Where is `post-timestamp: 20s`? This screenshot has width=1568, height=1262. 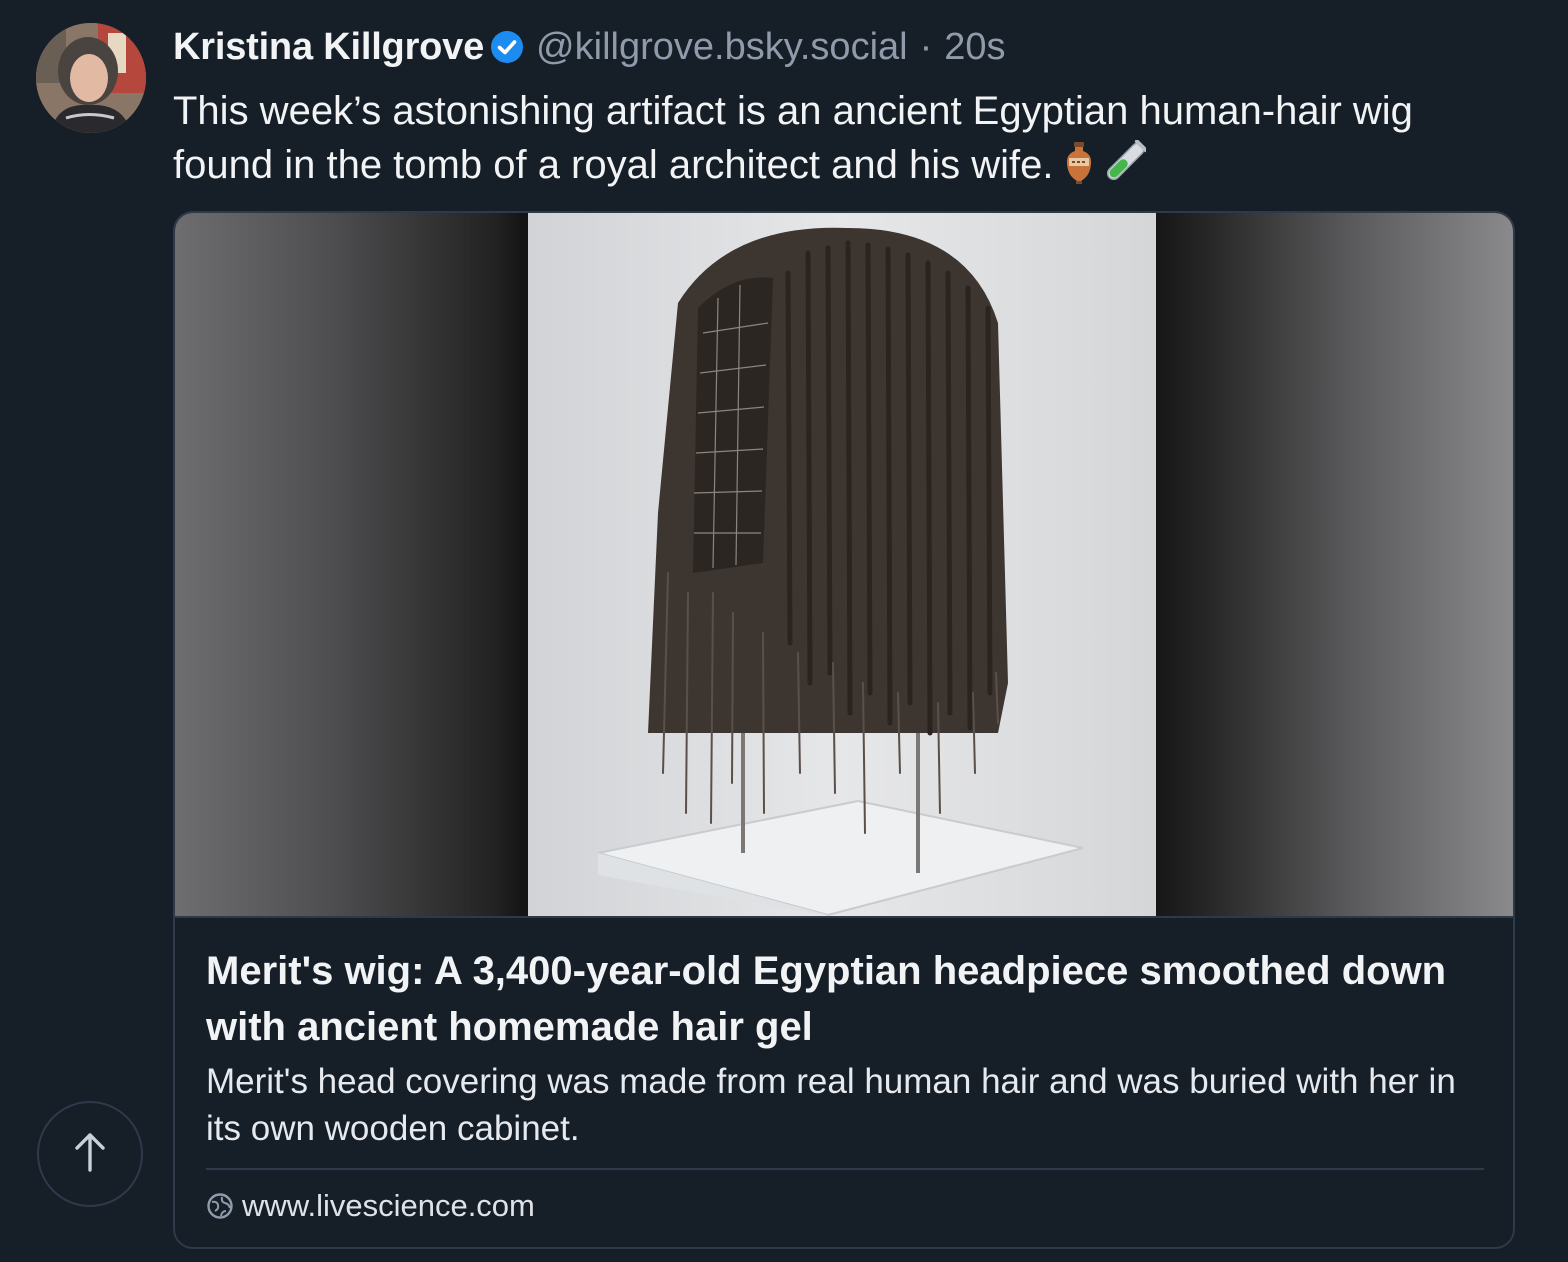
post-timestamp: 20s is located at coordinates (974, 47).